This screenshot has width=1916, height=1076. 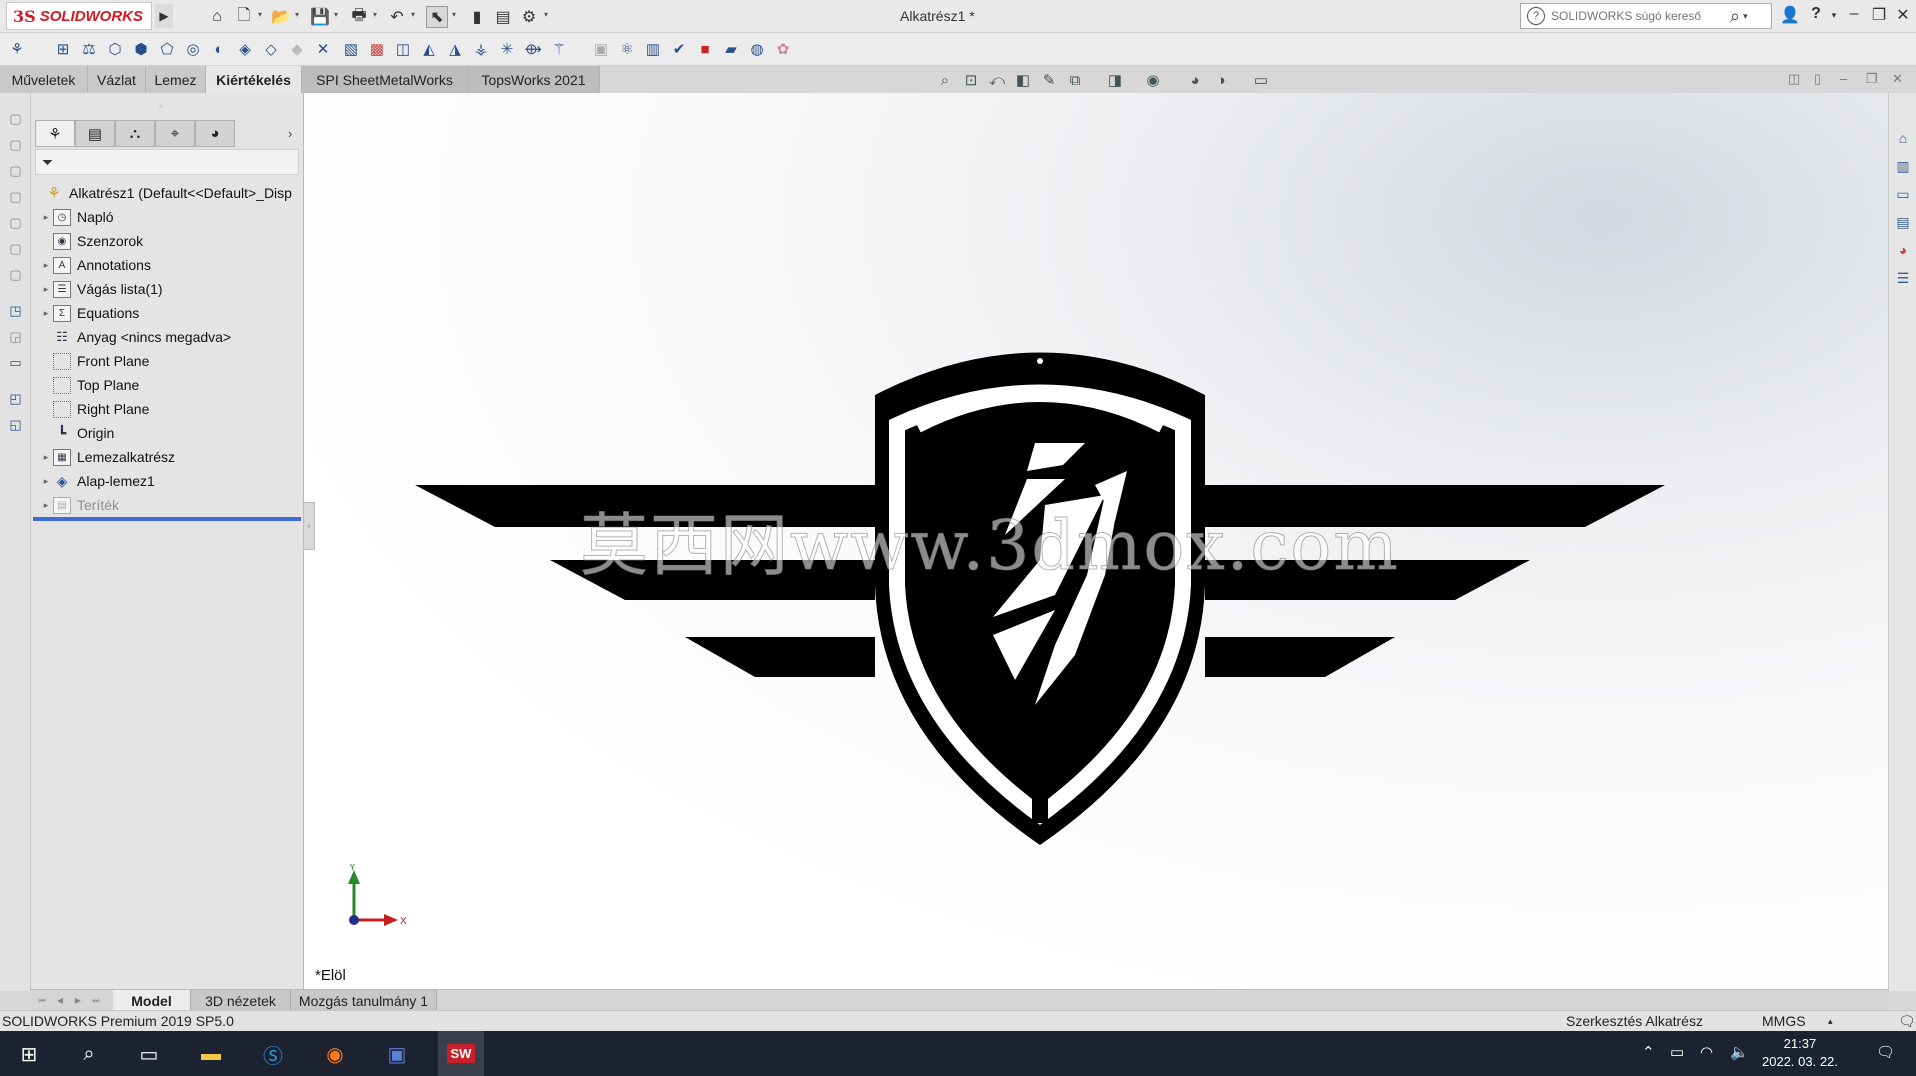 I want to click on sweep-tool-icon: ▢, so click(x=15, y=196).